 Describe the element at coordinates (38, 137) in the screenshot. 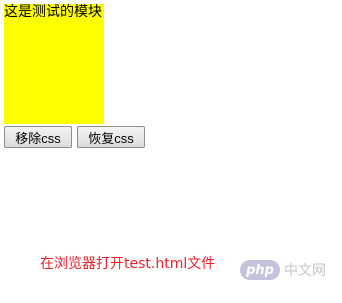

I see `remove-css-button: 移除css` at that location.